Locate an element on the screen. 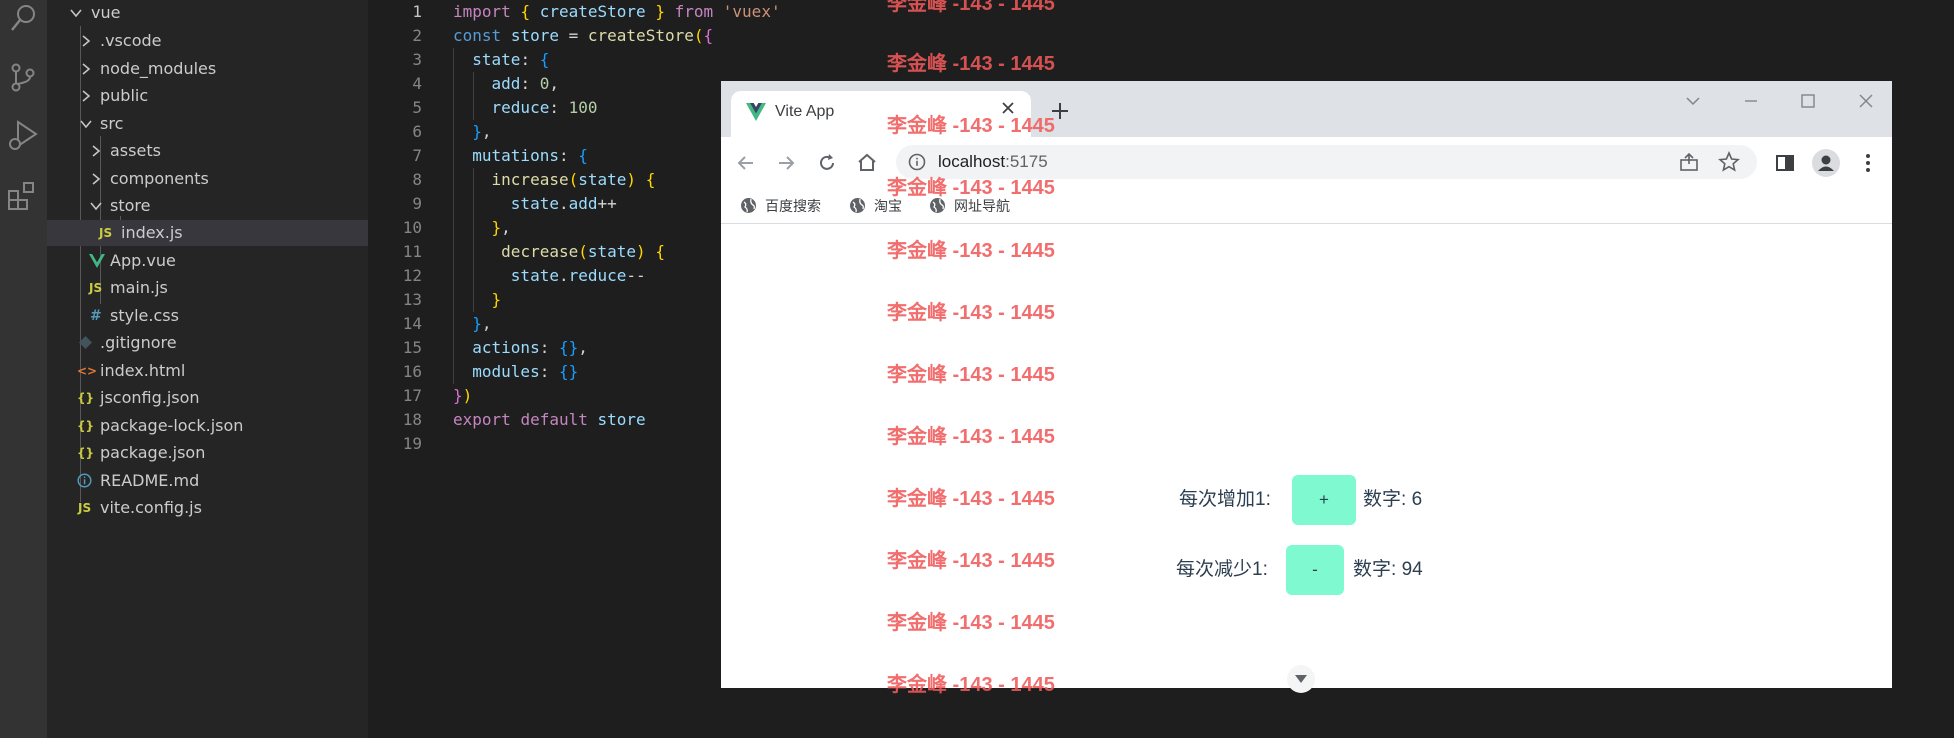 The height and width of the screenshot is (738, 1954). tree-item-label: src is located at coordinates (112, 123).